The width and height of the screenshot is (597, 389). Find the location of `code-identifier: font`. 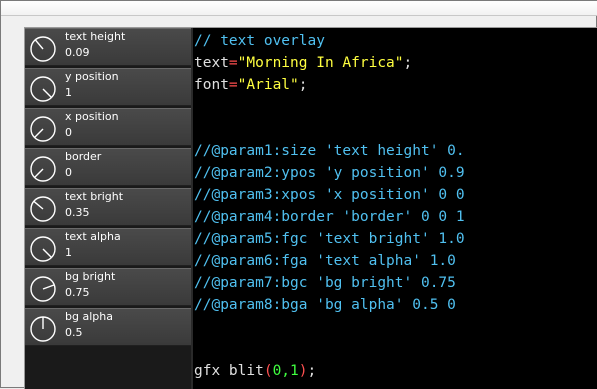

code-identifier: font is located at coordinates (211, 85).